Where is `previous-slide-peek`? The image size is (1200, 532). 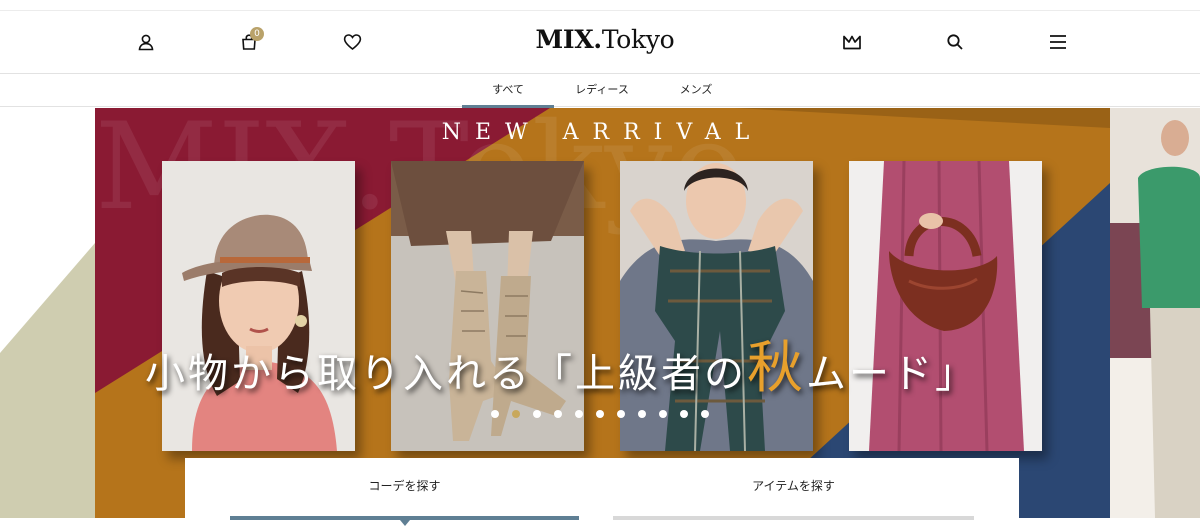
previous-slide-peek is located at coordinates (47, 313).